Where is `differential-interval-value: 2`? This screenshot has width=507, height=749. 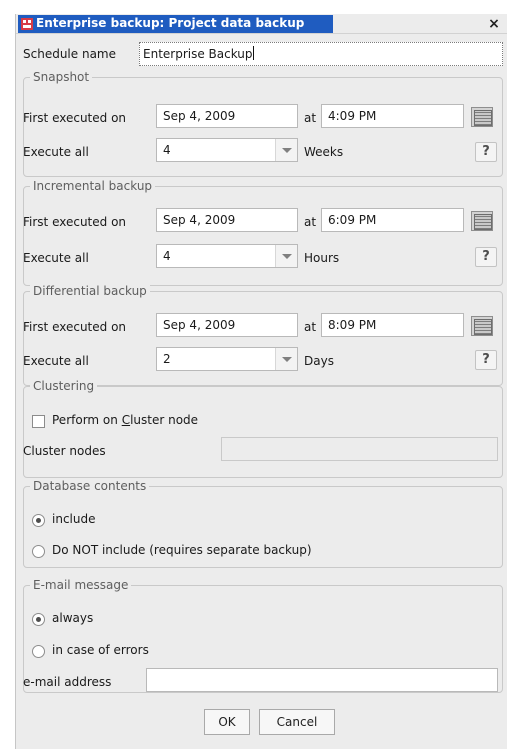 differential-interval-value: 2 is located at coordinates (167, 359).